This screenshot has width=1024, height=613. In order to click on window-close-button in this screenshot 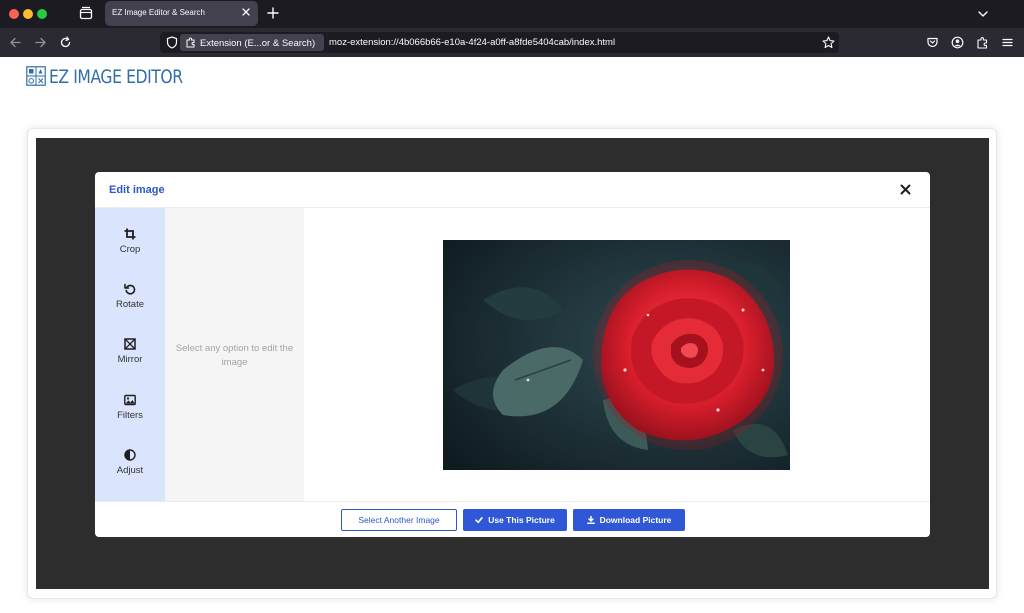, I will do `click(14, 14)`.